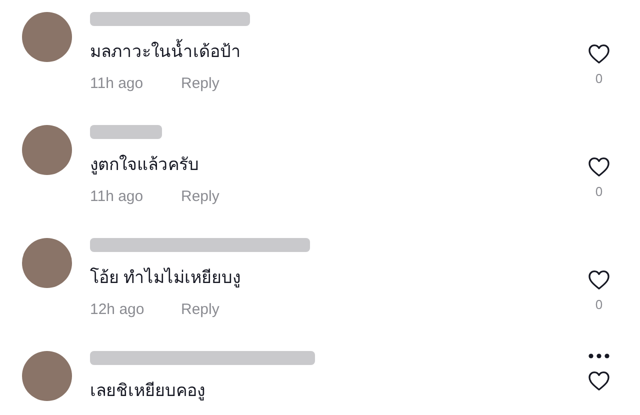  Describe the element at coordinates (145, 165) in the screenshot. I see `comment-text: งูตกใจแล้วครับ` at that location.